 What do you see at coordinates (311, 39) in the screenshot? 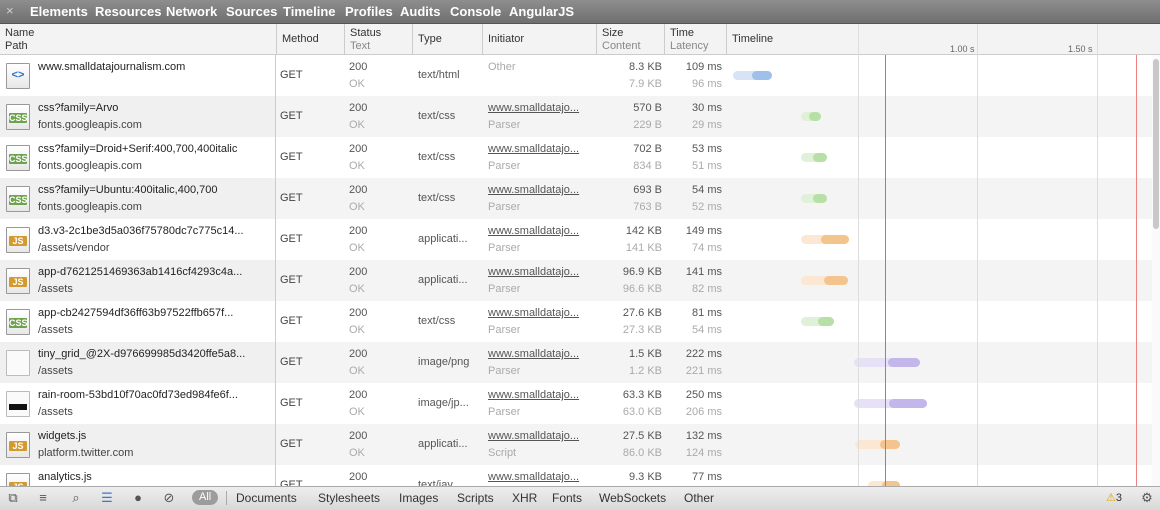
I see `column-header-method: Method` at bounding box center [311, 39].